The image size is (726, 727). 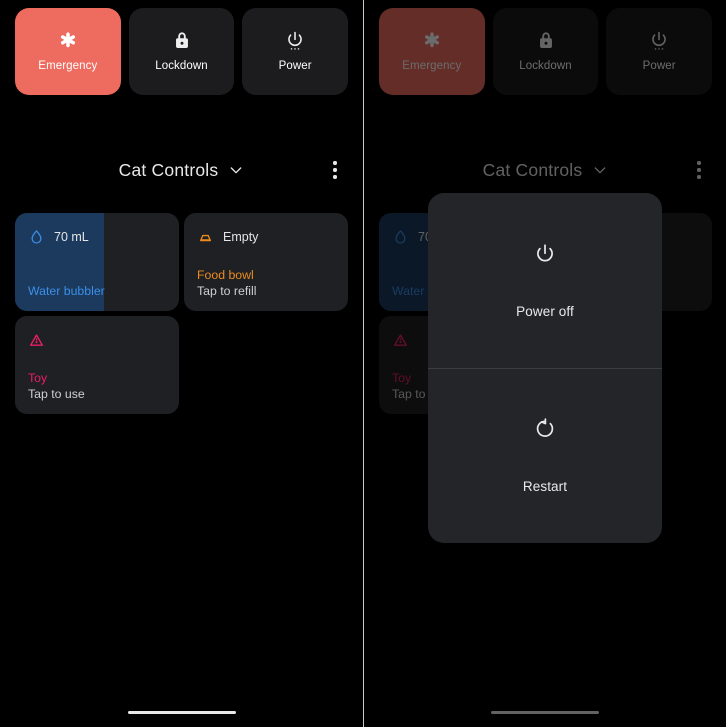 I want to click on controls-grid: 70 mL Water bubbler Empty, so click(x=181, y=313).